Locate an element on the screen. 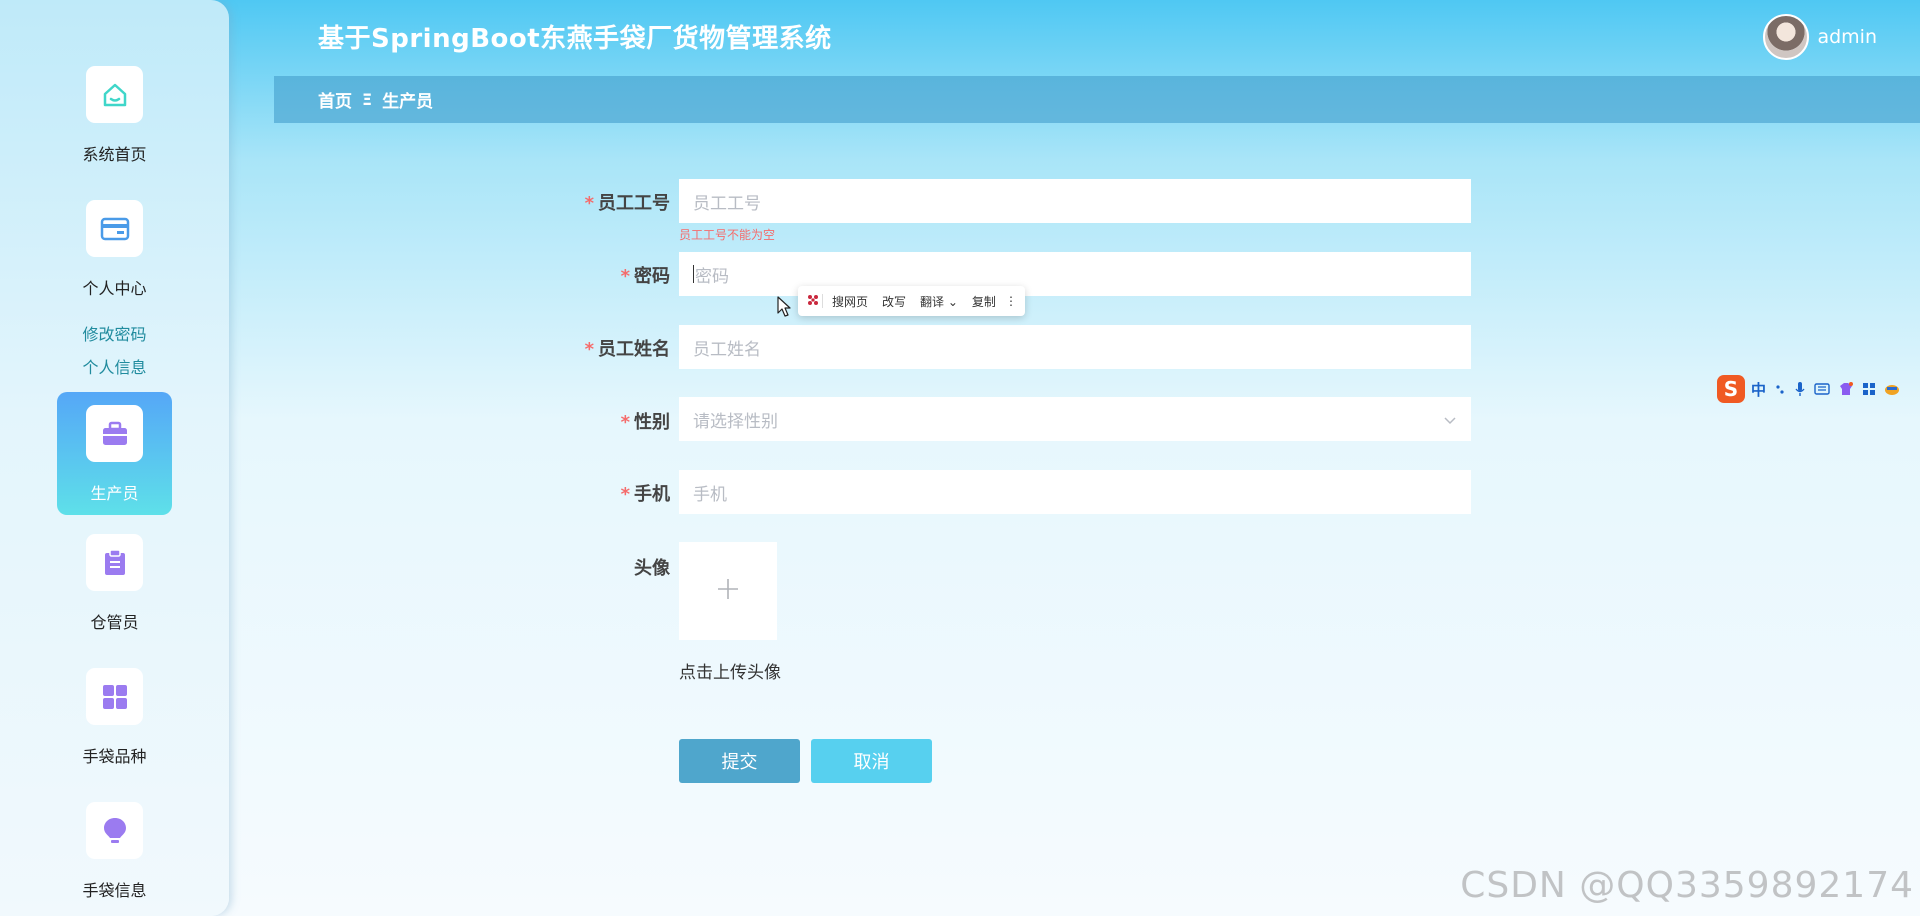 Image resolution: width=1920 pixels, height=916 pixels. plus-icon is located at coordinates (728, 591).